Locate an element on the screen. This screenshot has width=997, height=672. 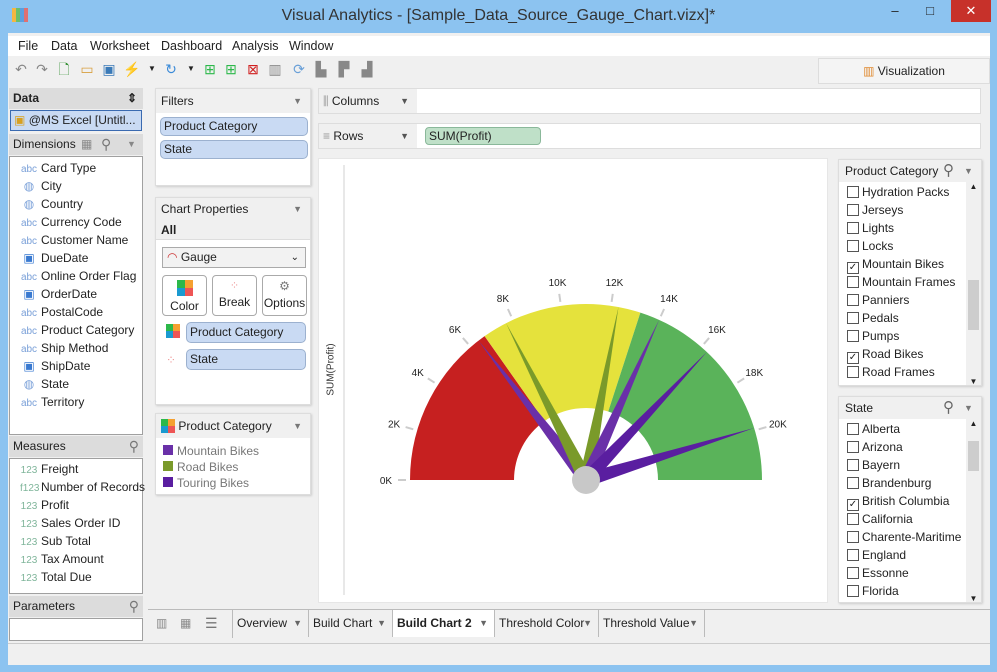
color-field-pill: Product Category is located at coordinates (246, 332).